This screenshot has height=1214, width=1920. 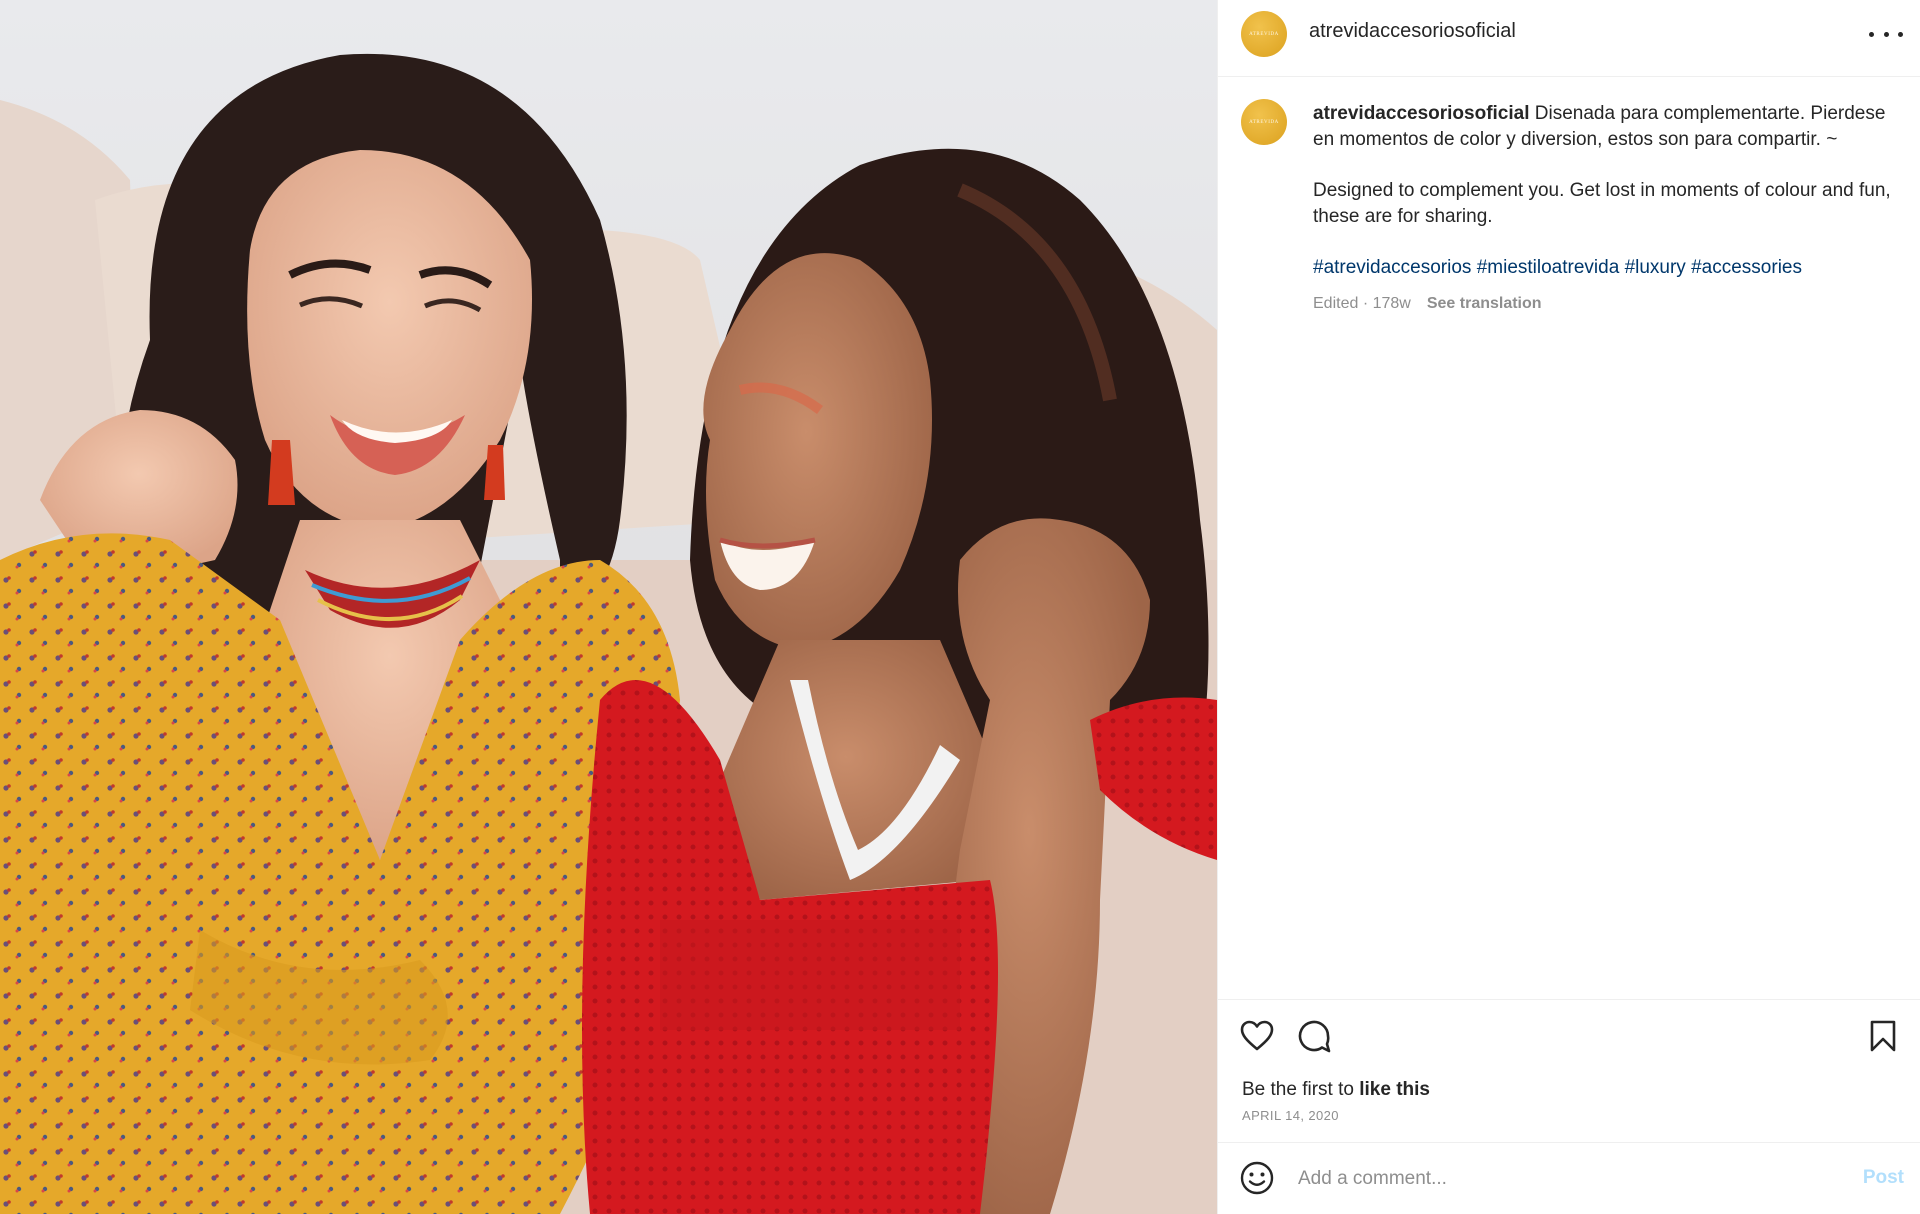 I want to click on caption-meta: Edited · 178w See translation, so click(x=1608, y=304).